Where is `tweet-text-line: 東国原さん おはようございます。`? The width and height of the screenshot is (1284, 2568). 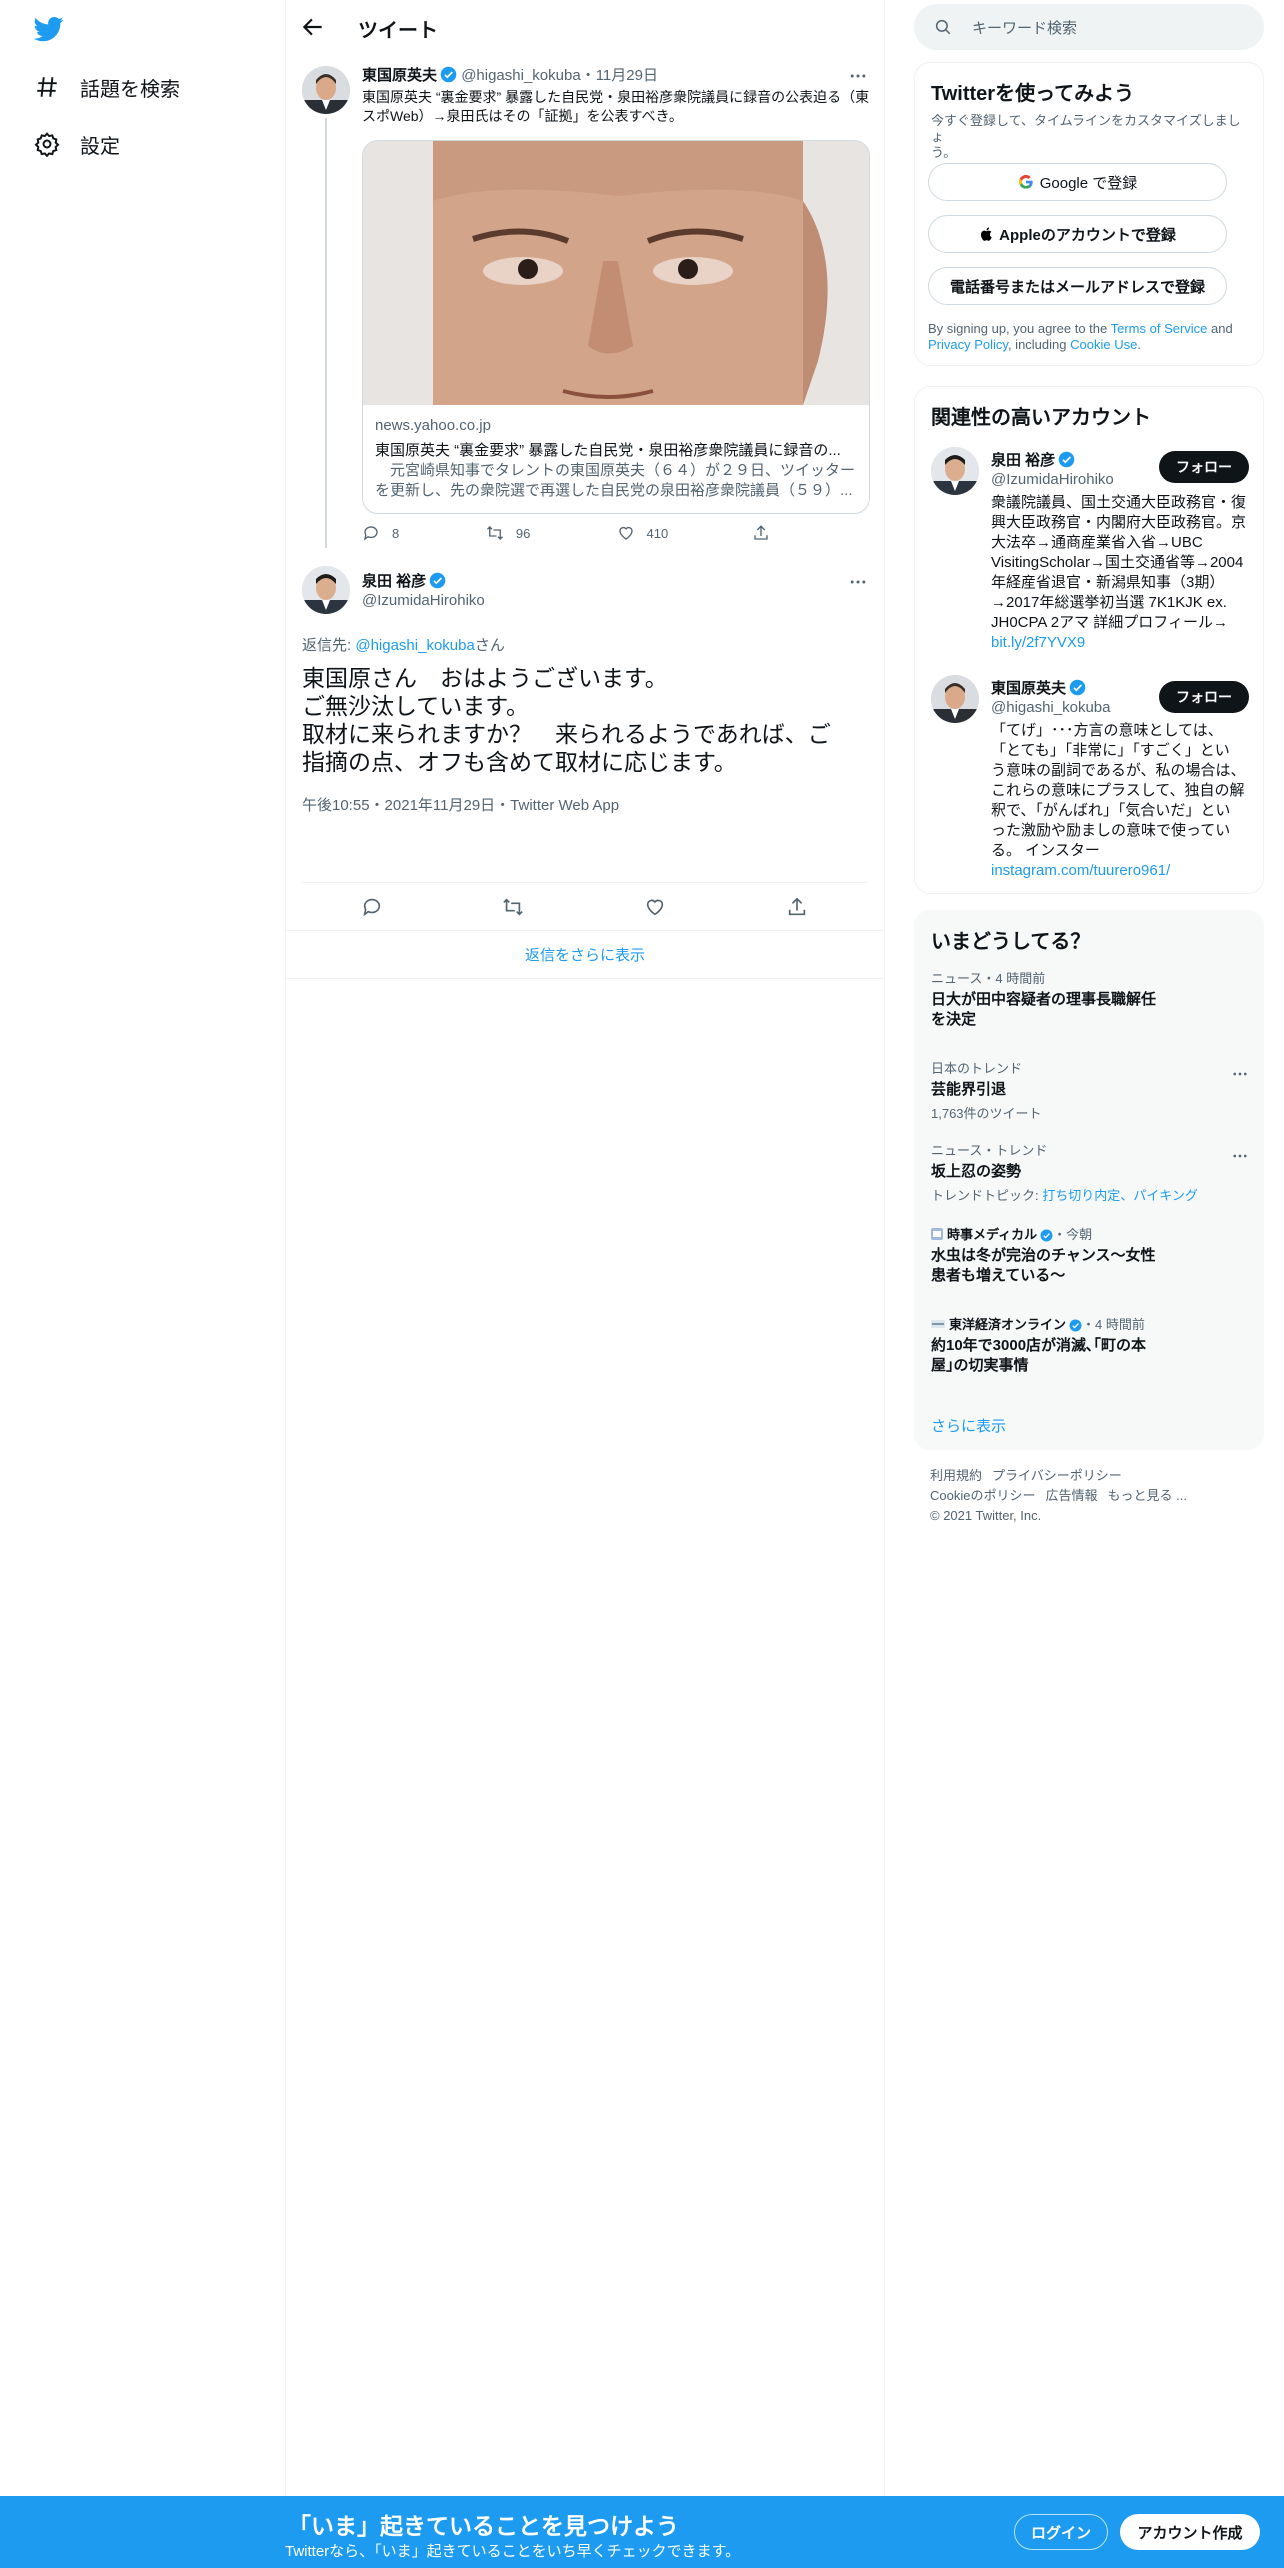 tweet-text-line: 東国原さん おはようございます。 is located at coordinates (485, 678).